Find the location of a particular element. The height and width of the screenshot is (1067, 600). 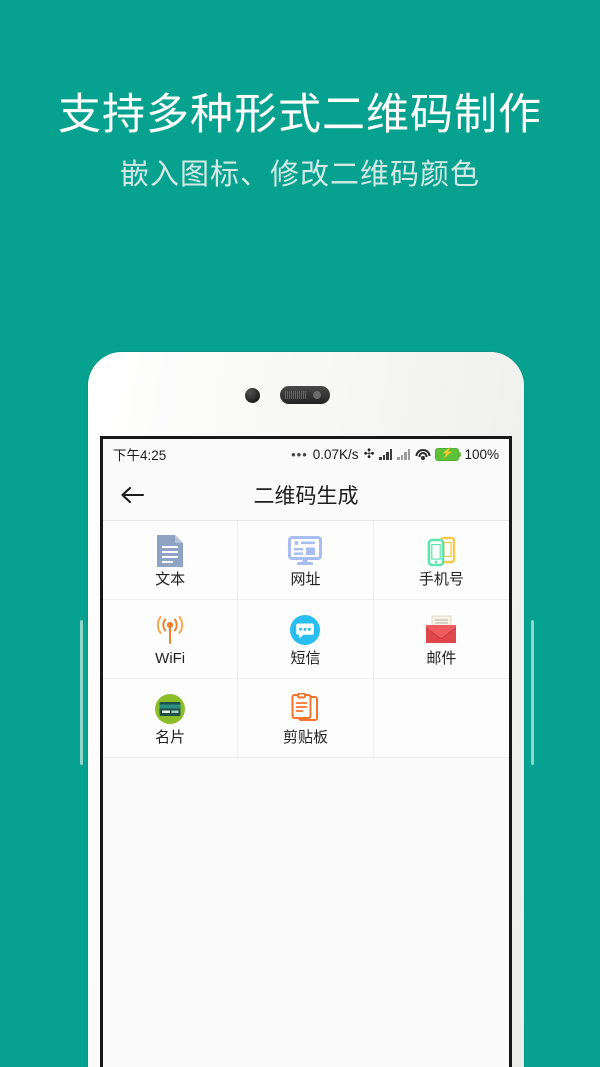

phones-icon is located at coordinates (441, 551).